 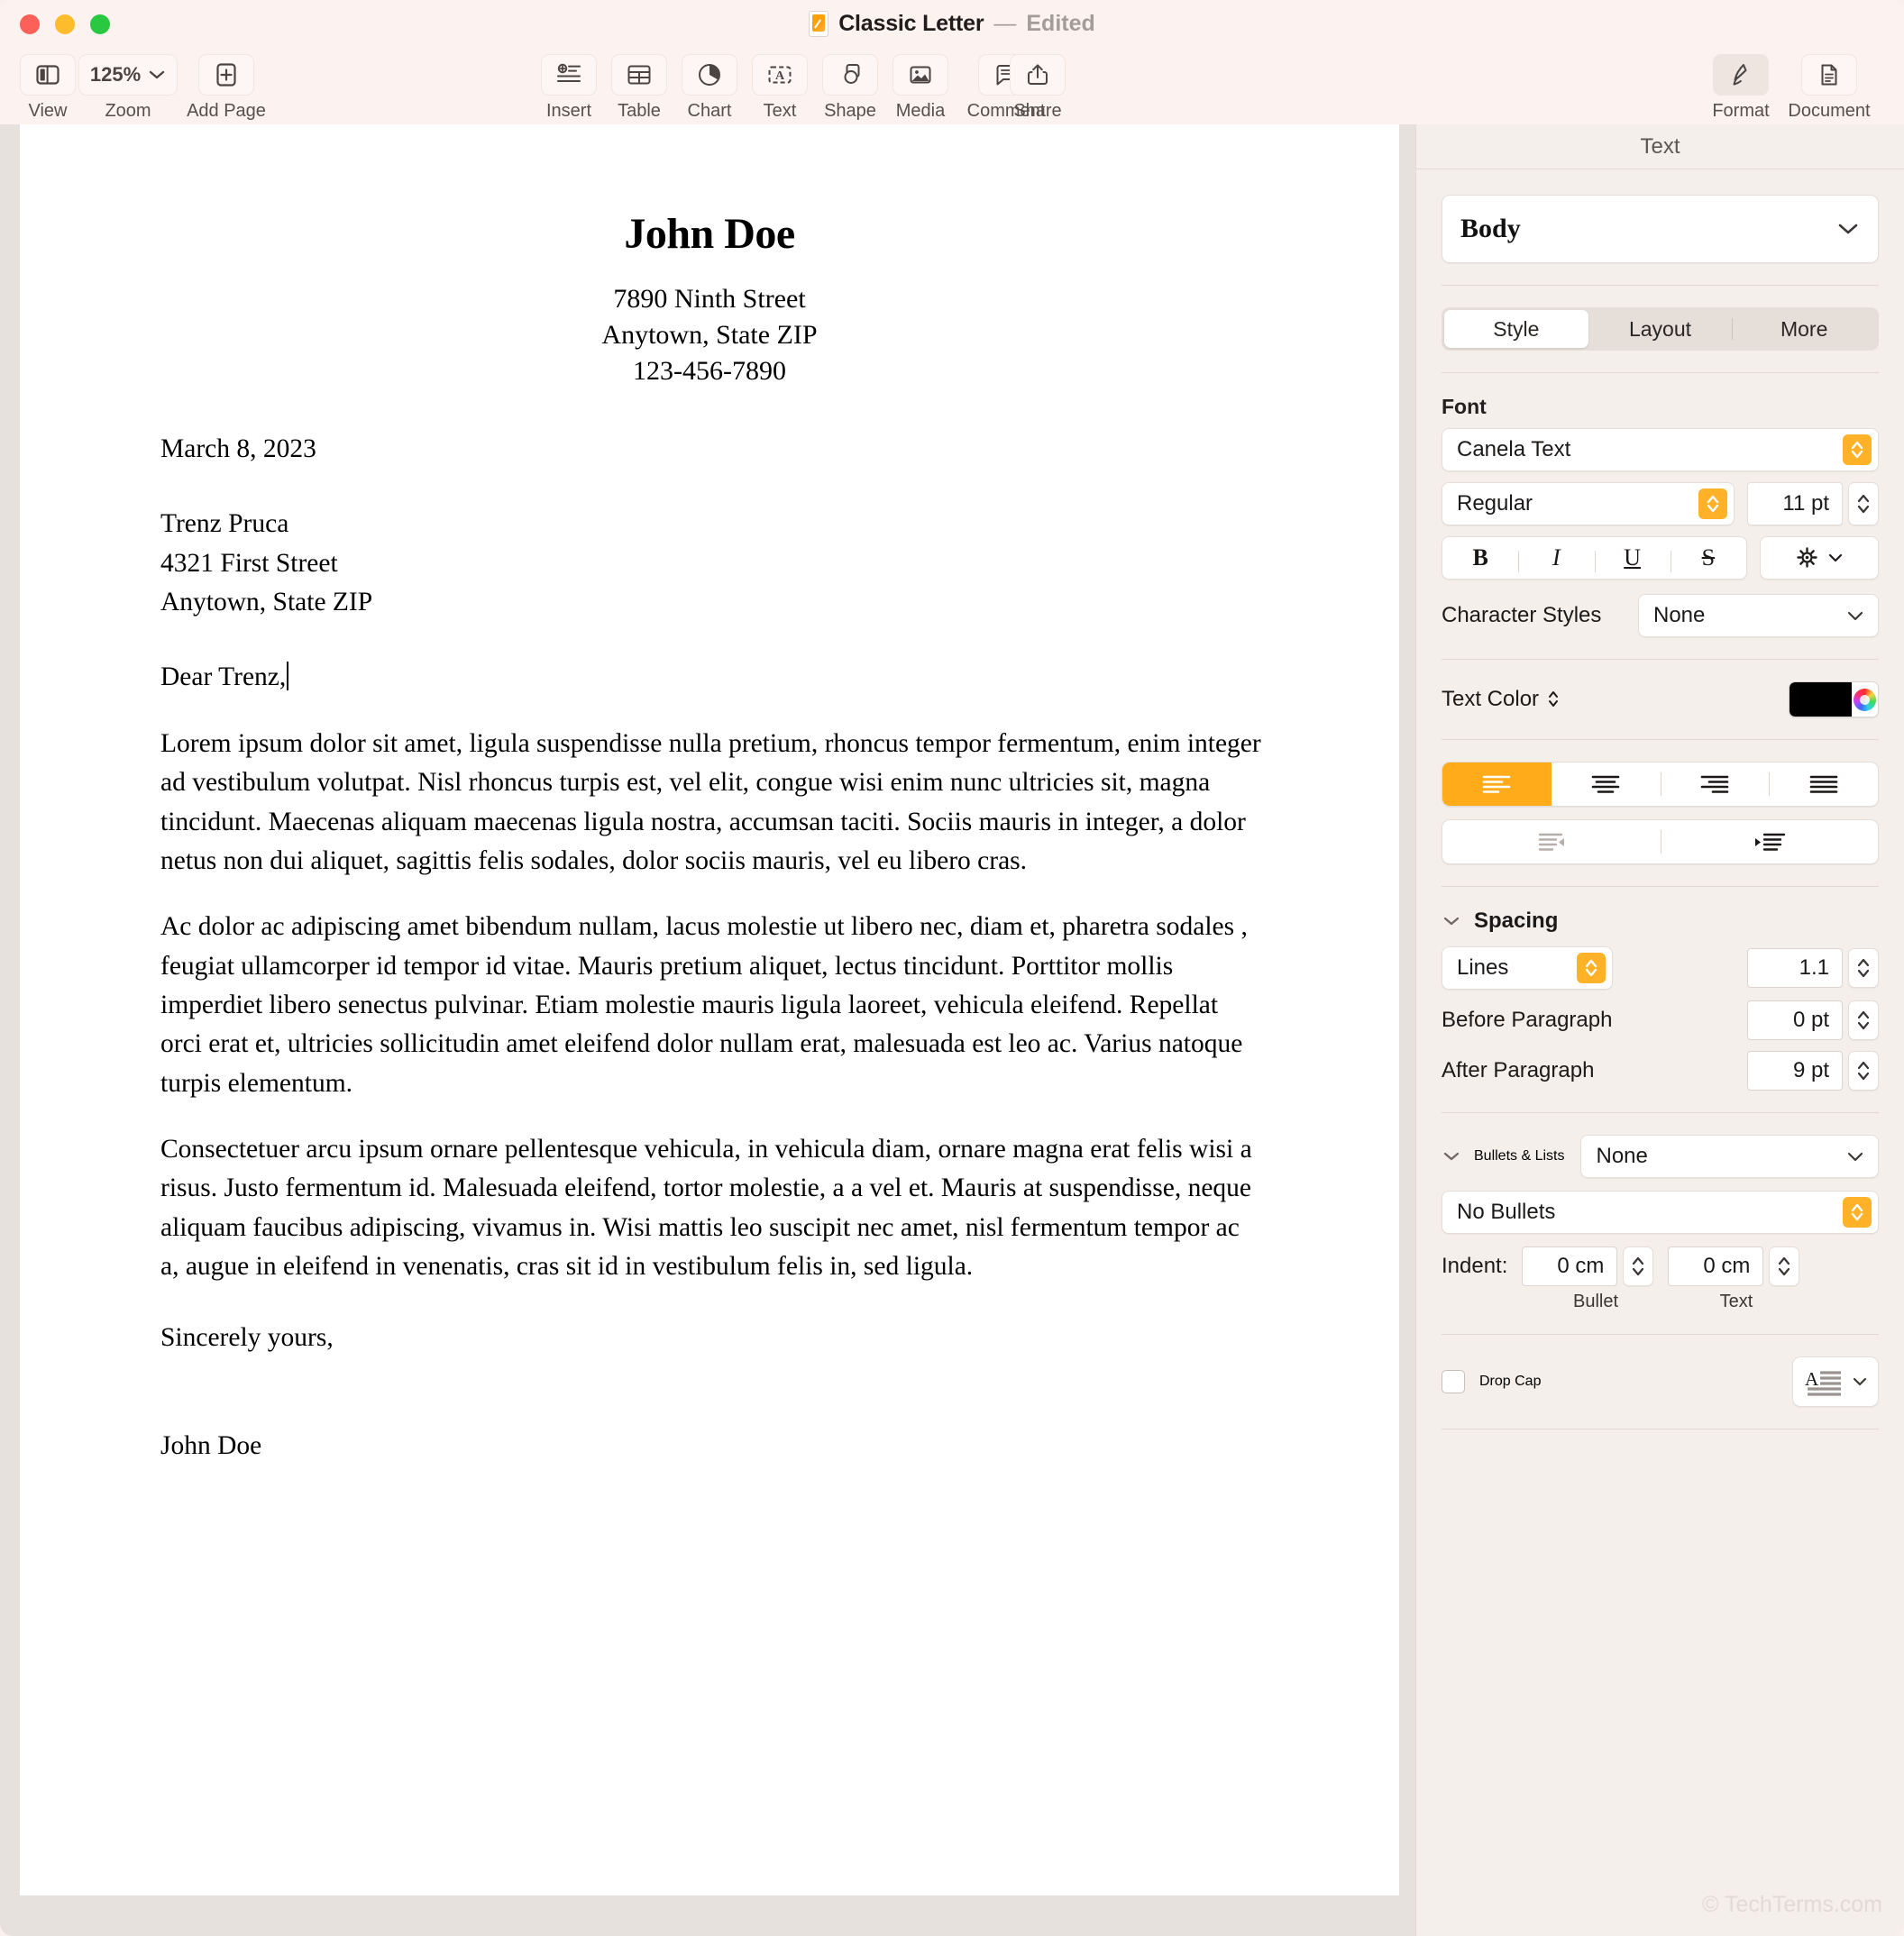 I want to click on before-paragraph-field: 0 pt, so click(x=1795, y=1020).